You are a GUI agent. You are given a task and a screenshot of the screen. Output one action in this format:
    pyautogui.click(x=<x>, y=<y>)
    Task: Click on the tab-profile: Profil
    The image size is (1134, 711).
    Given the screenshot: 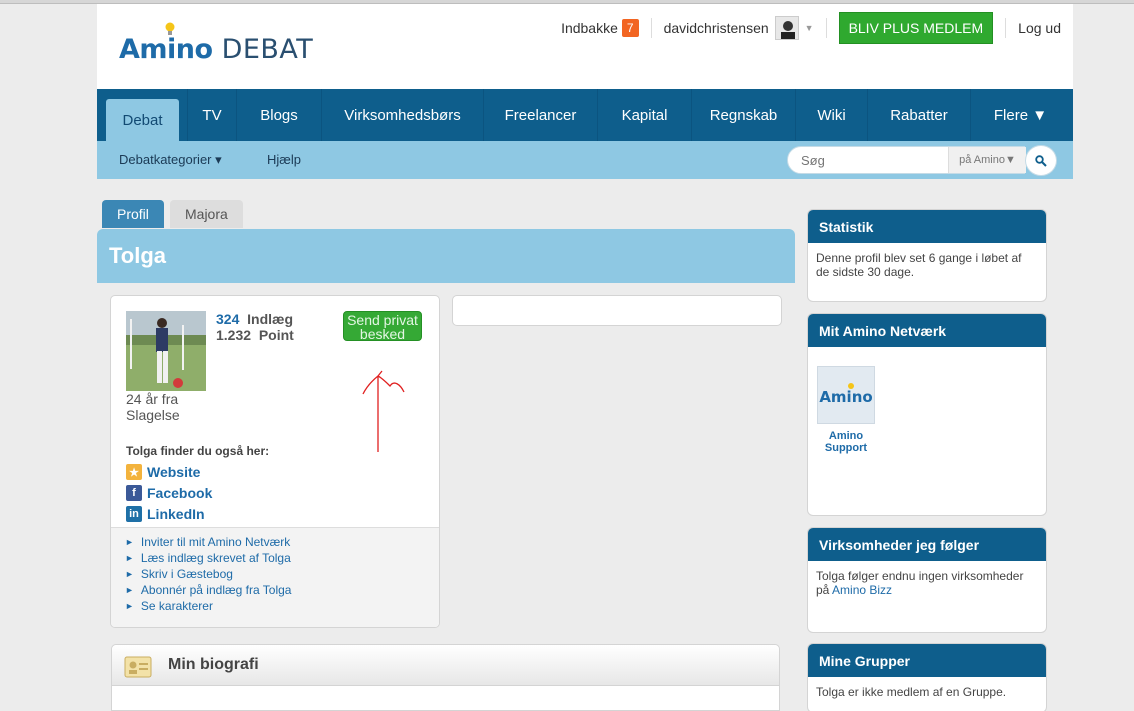 What is the action you would take?
    pyautogui.click(x=133, y=214)
    